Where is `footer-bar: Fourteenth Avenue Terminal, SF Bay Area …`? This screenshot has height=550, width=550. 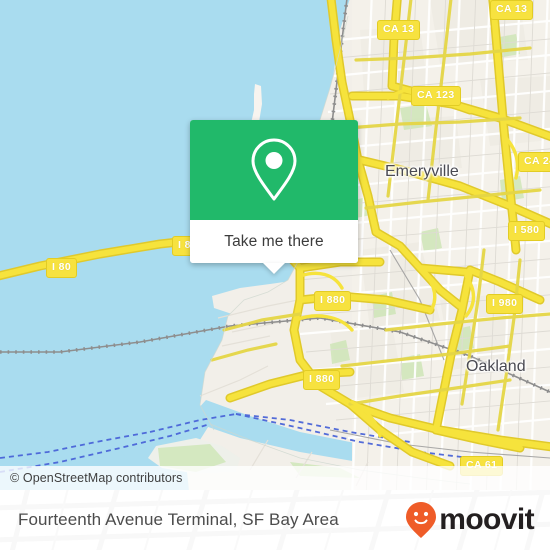
footer-bar: Fourteenth Avenue Terminal, SF Bay Area … is located at coordinates (275, 520).